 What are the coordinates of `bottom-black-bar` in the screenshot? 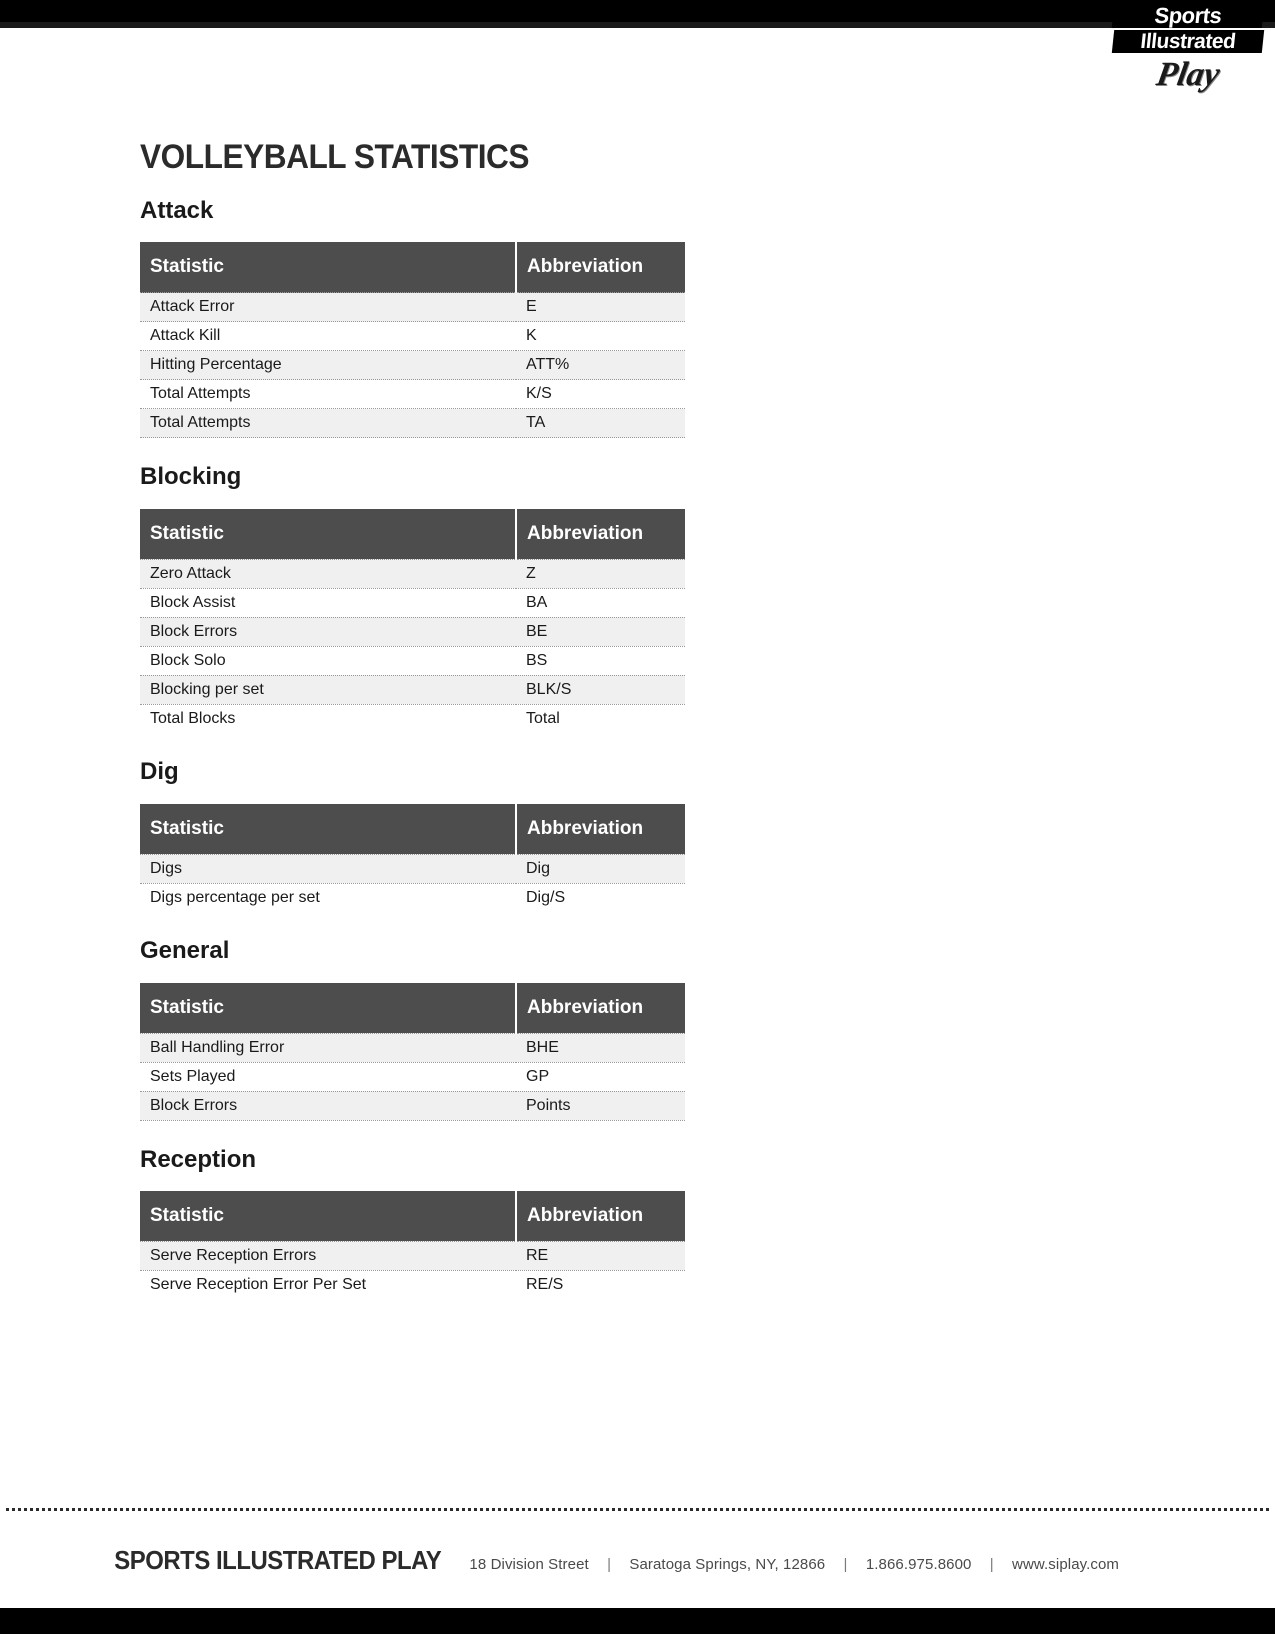 It's located at (637, 1621).